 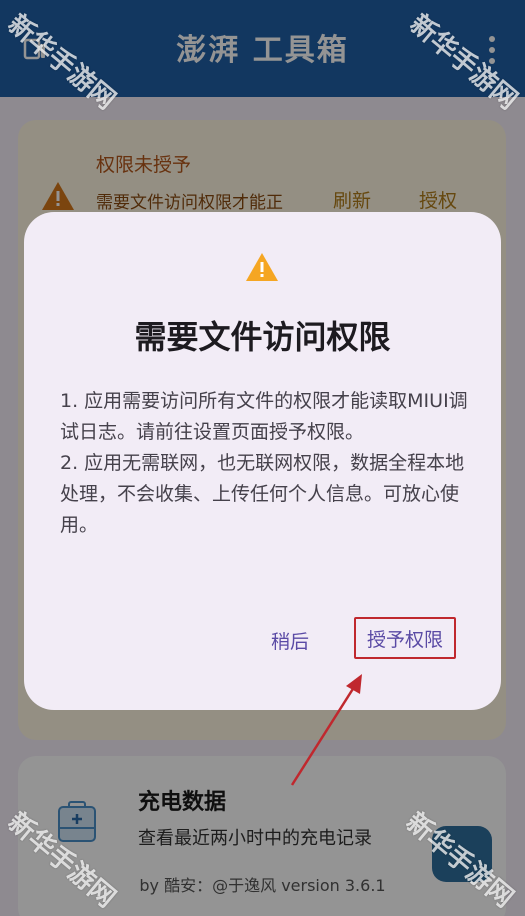 I want to click on later-button: 稍后, so click(x=290, y=640).